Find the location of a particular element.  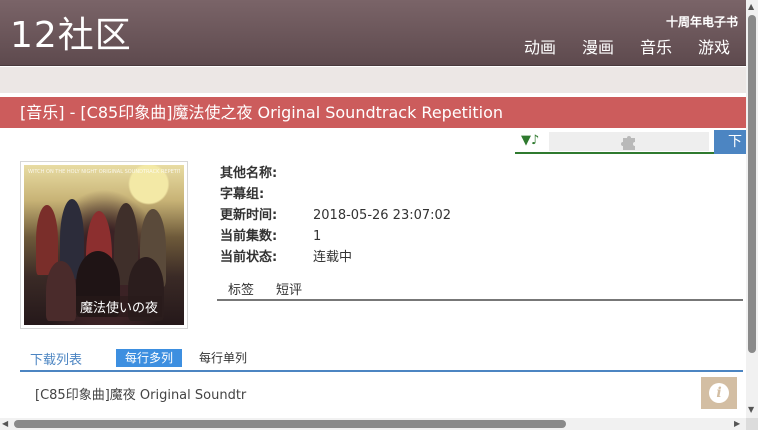

info-value: 2018-05-26 23:07:02 is located at coordinates (382, 215).